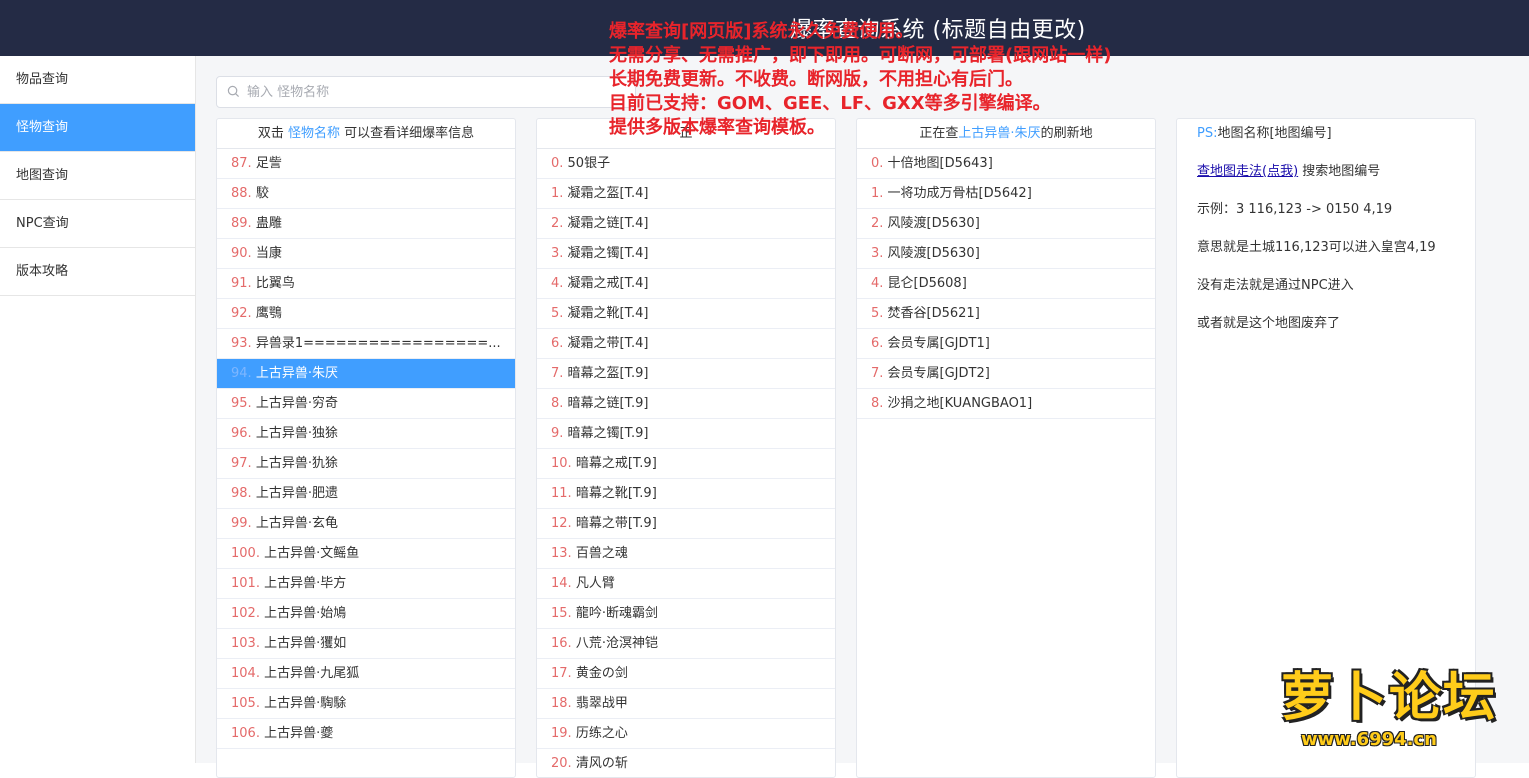 The height and width of the screenshot is (778, 1529). What do you see at coordinates (266, 253) in the screenshot?
I see `row-label: 当康` at bounding box center [266, 253].